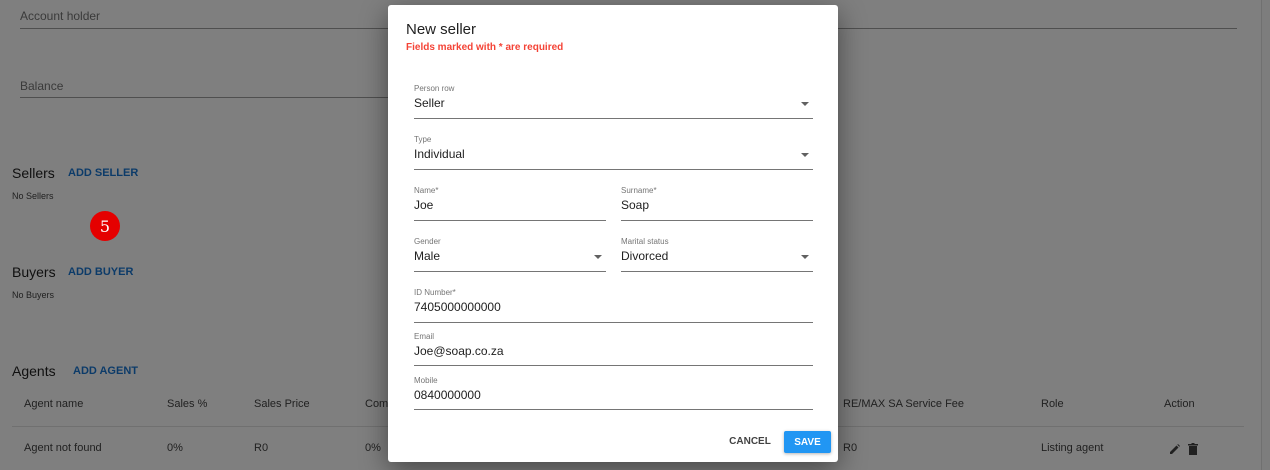 The height and width of the screenshot is (470, 1270). What do you see at coordinates (105, 226) in the screenshot?
I see `step-marker-badge: 5` at bounding box center [105, 226].